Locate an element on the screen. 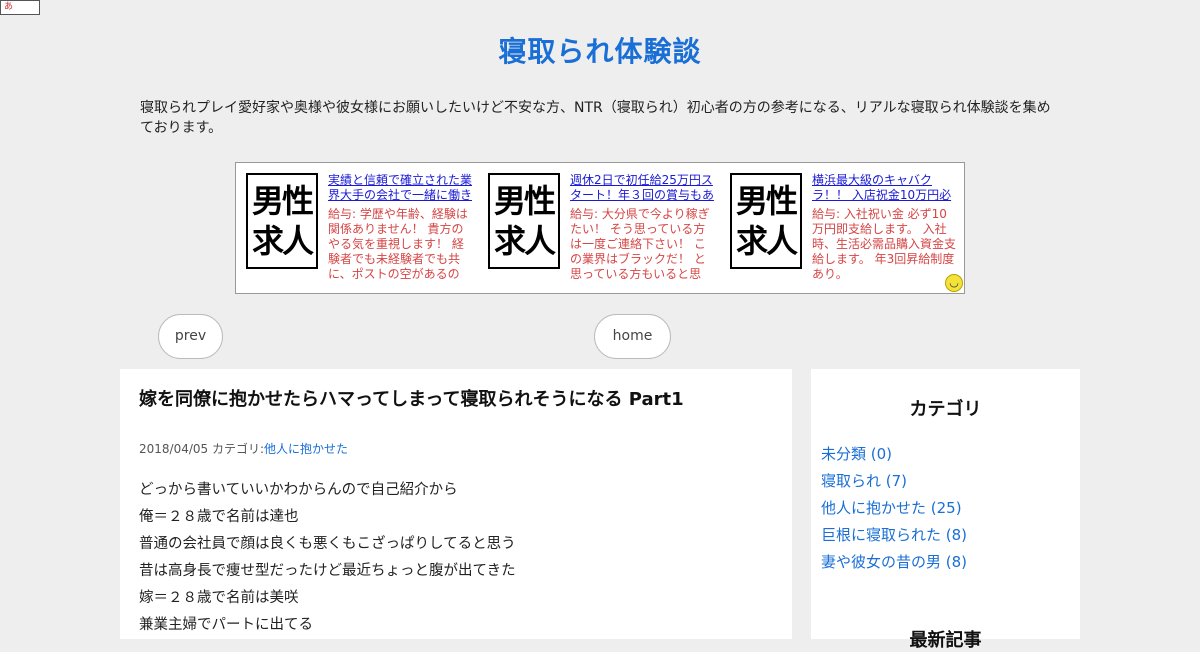 This screenshot has width=1200, height=652. category-item: 寝取られ (7) is located at coordinates (945, 481).